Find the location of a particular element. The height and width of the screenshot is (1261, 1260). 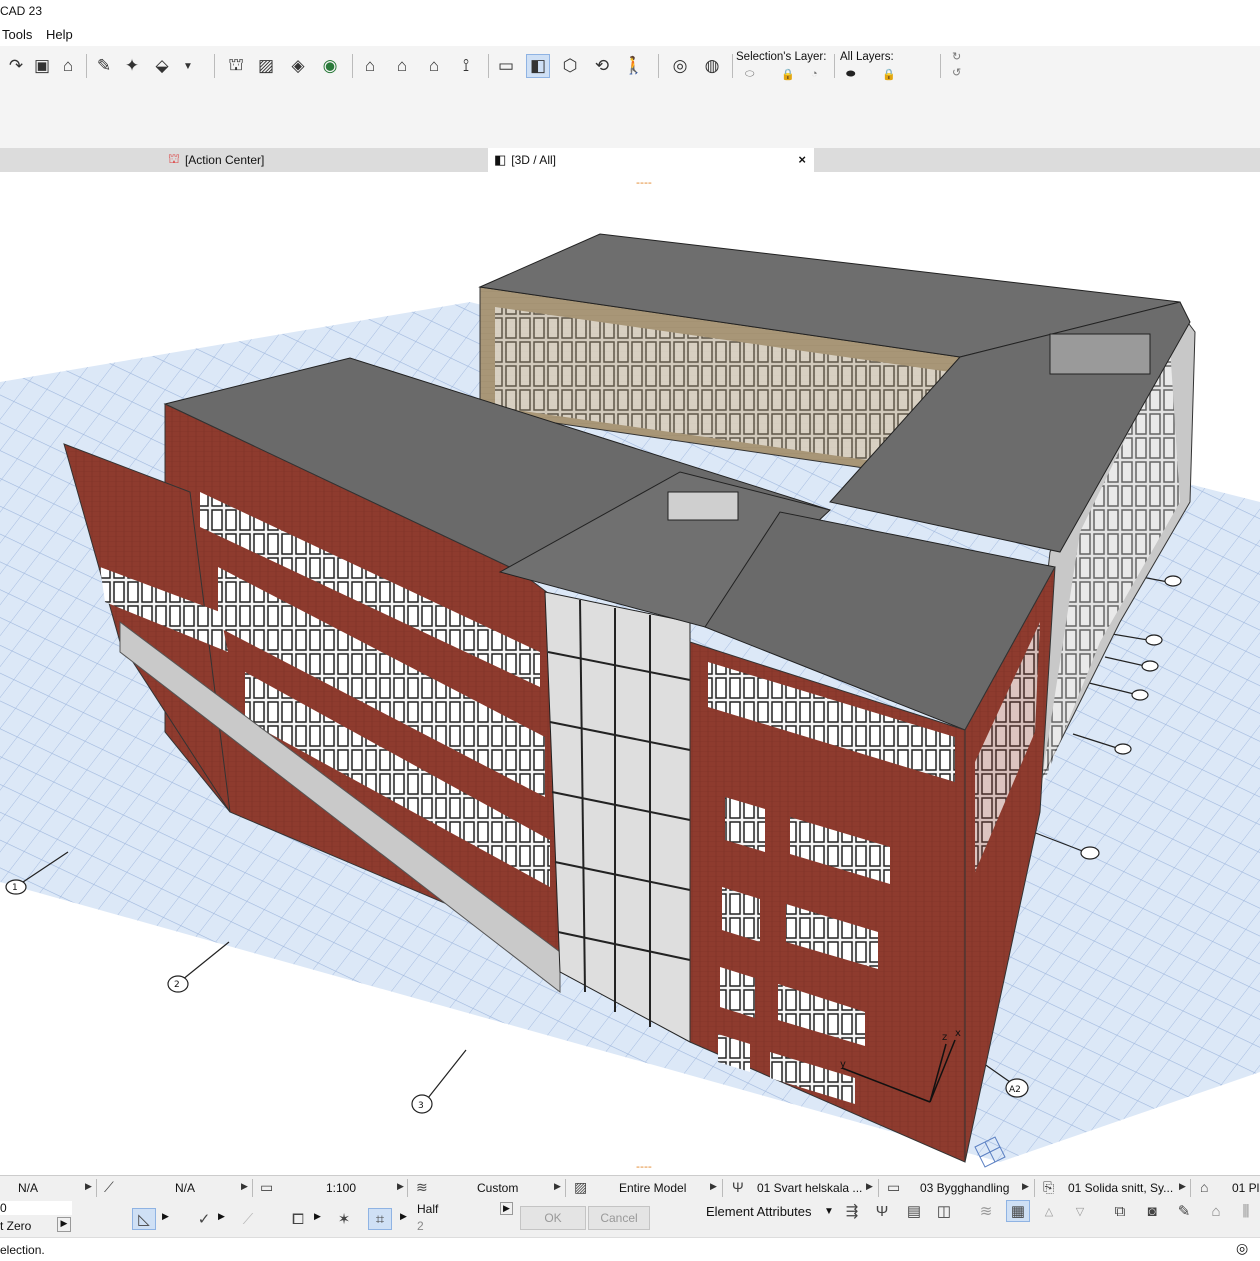

axis-x-label: x is located at coordinates (958, 1033).